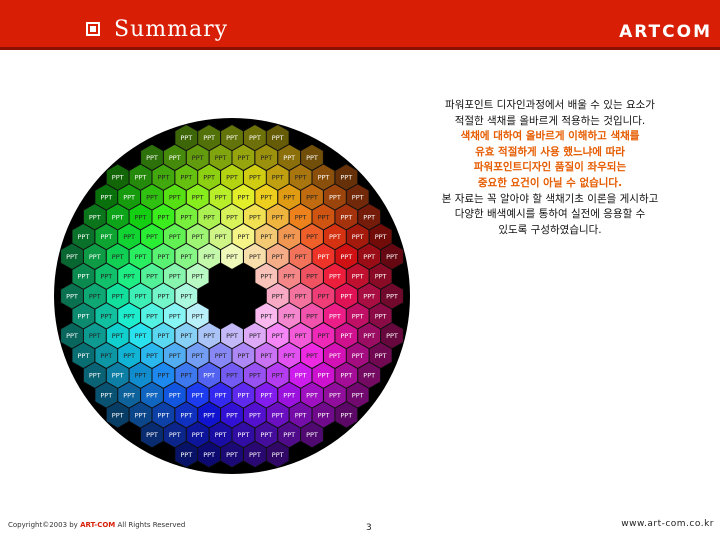 The height and width of the screenshot is (540, 720). I want to click on summary-line: 파워포인트디자인 품질이 좌우되는, so click(550, 167).